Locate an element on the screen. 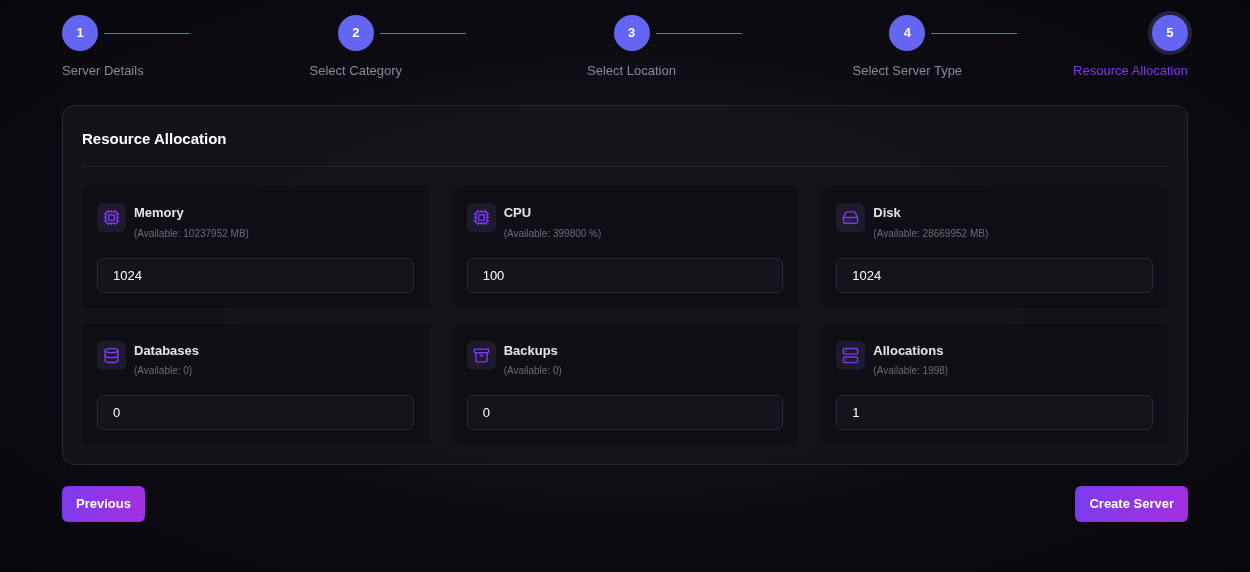 This screenshot has height=572, width=1250. resource-name: Disk is located at coordinates (887, 213).